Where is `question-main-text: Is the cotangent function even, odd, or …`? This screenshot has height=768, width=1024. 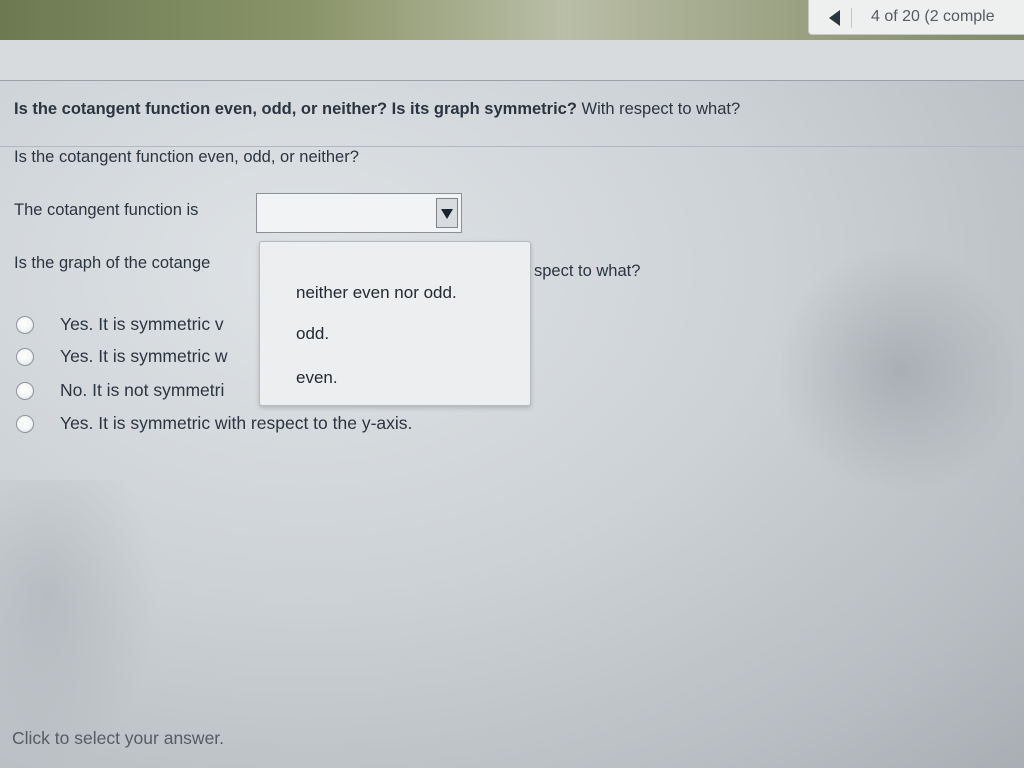
question-main-text: Is the cotangent function even, odd, or … is located at coordinates (295, 109).